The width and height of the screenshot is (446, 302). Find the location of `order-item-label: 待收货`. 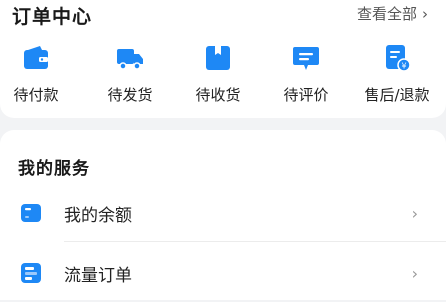

order-item-label: 待收货 is located at coordinates (218, 95).